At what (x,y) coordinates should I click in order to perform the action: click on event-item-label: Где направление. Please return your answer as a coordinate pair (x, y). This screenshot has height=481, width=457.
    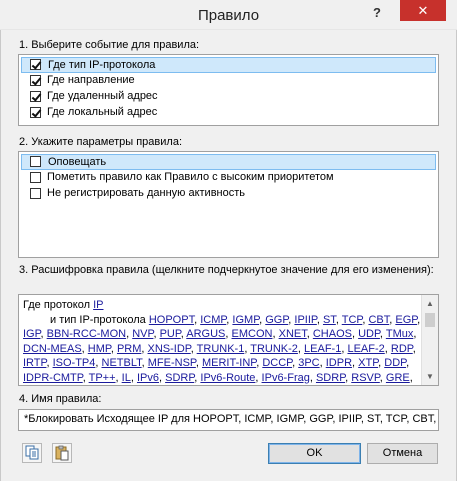
    Looking at the image, I should click on (91, 80).